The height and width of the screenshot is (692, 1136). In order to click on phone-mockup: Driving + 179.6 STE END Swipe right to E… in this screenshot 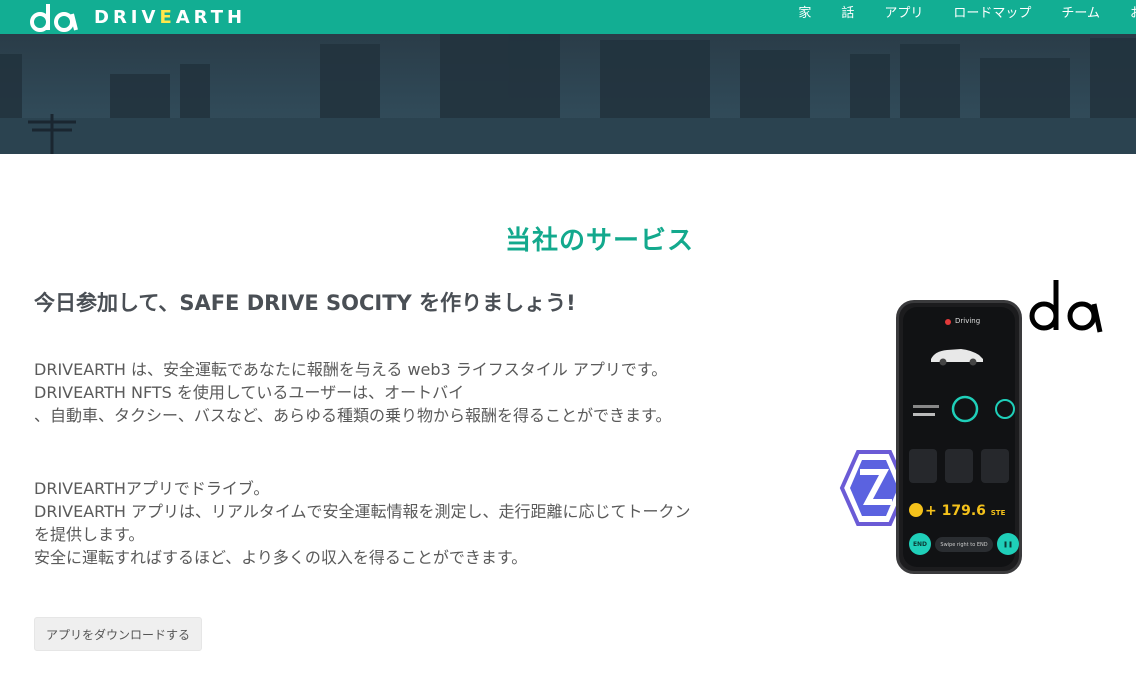, I will do `click(959, 437)`.